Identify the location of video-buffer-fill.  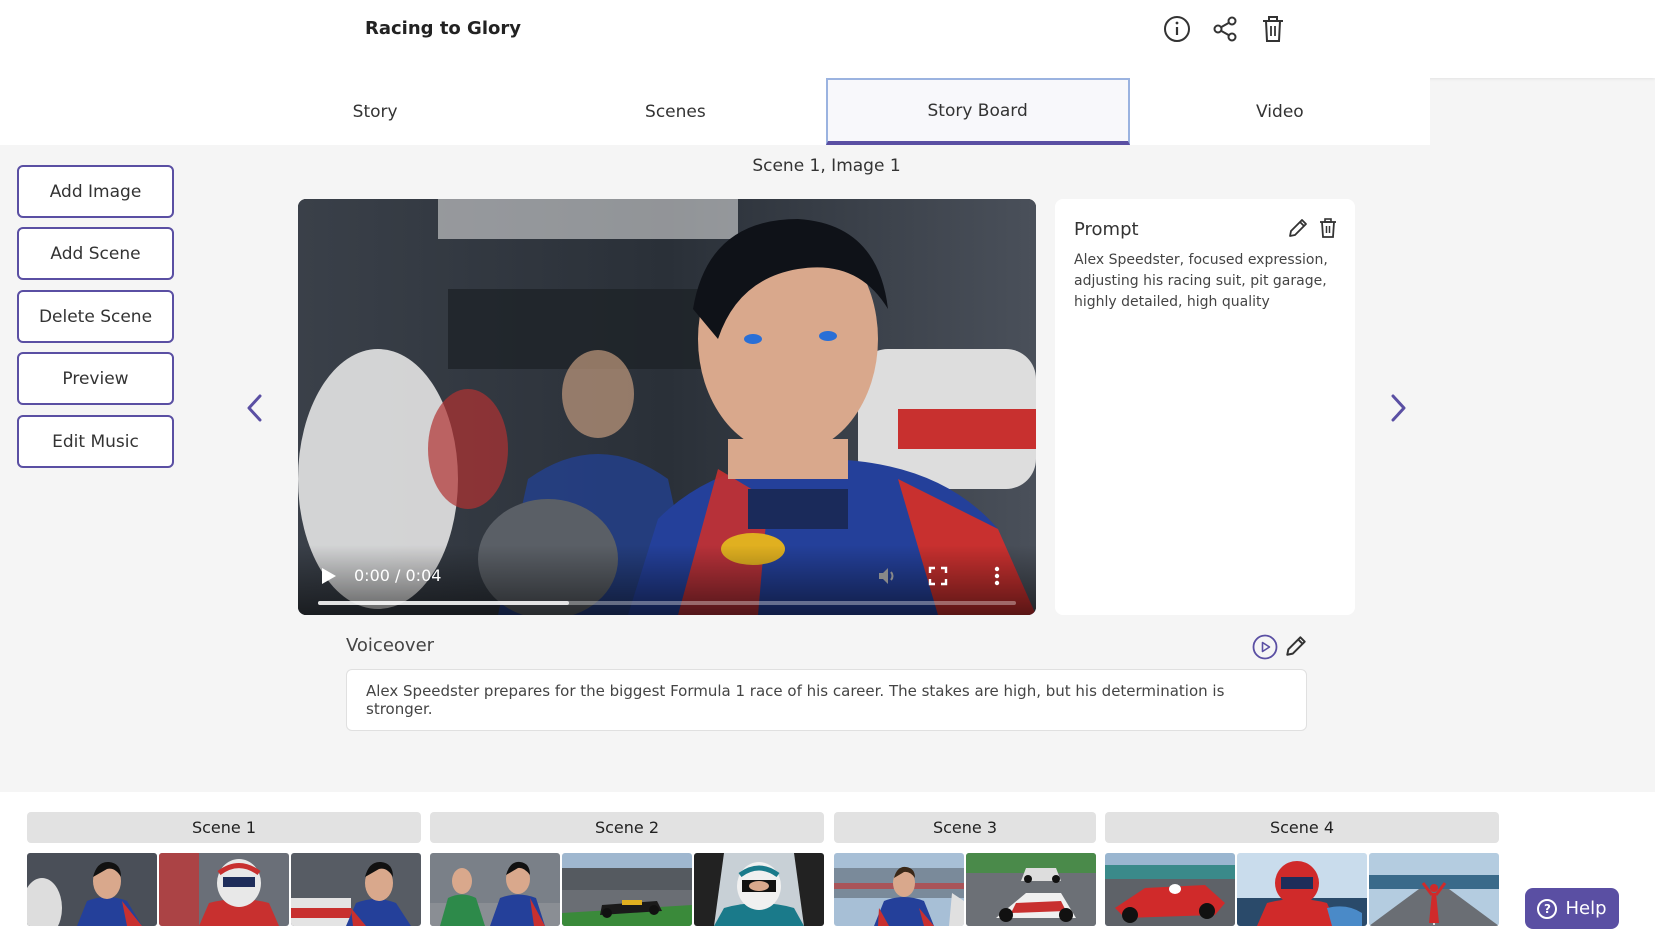
(444, 603).